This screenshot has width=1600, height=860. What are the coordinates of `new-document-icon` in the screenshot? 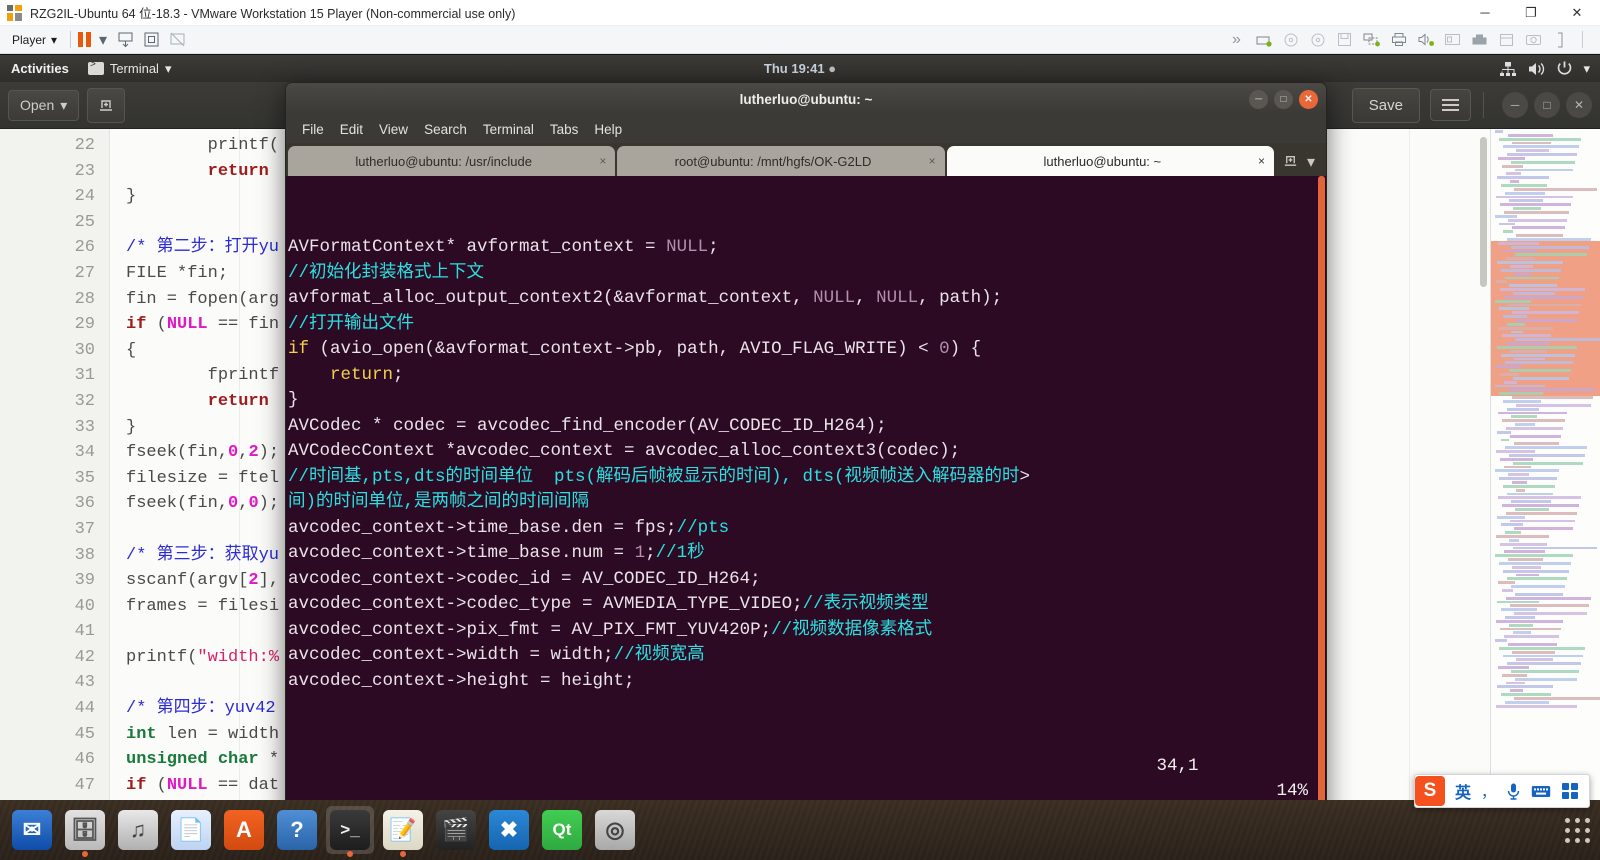 It's located at (106, 105).